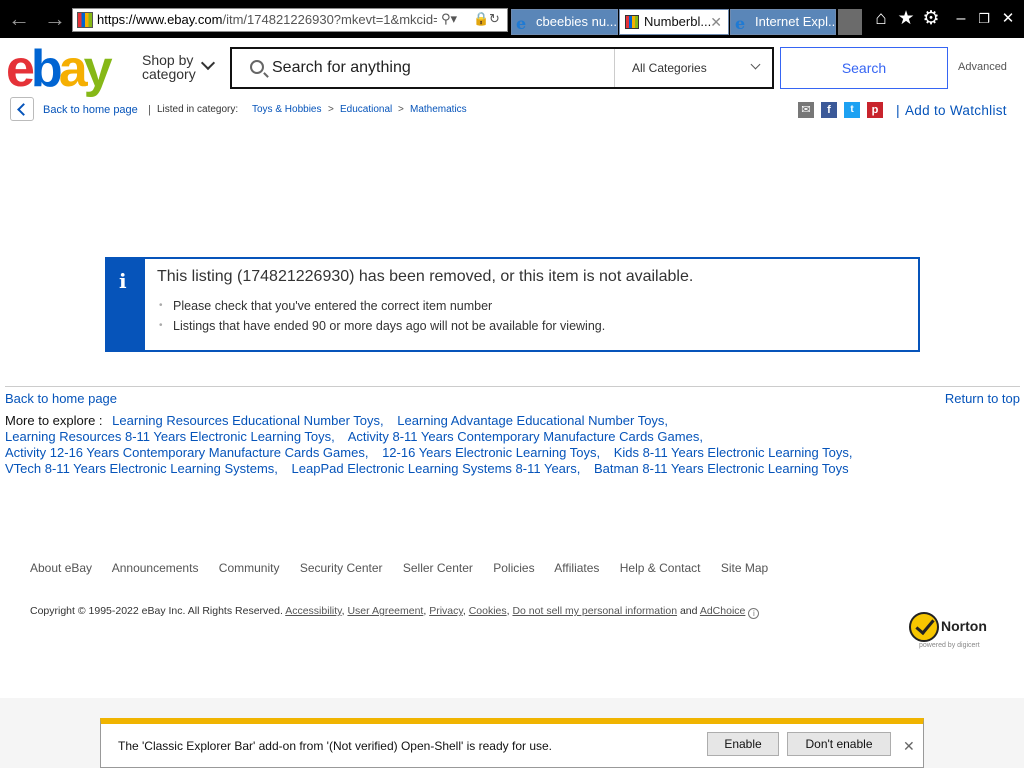  What do you see at coordinates (829, 110) in the screenshot?
I see `facebook-share-icon: f` at bounding box center [829, 110].